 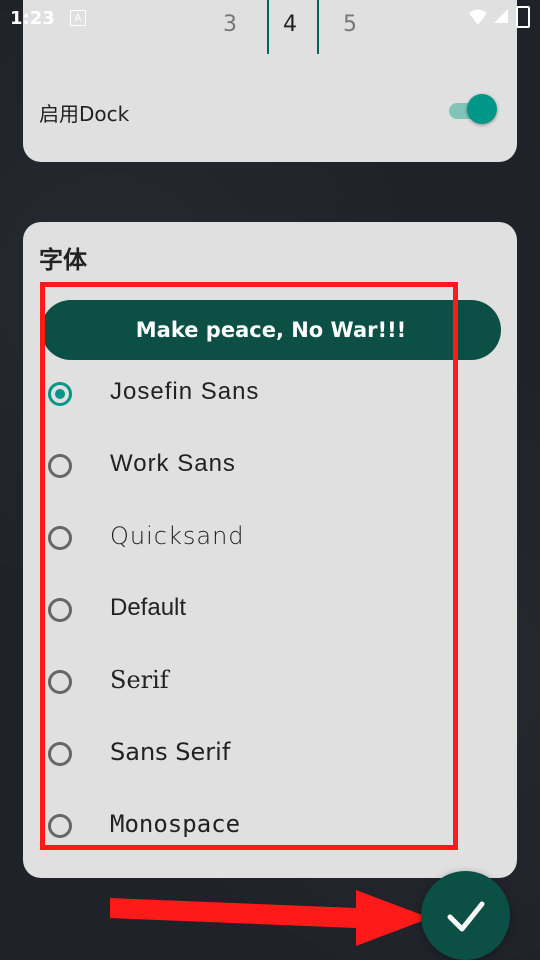 I want to click on signal-icon, so click(x=501, y=16).